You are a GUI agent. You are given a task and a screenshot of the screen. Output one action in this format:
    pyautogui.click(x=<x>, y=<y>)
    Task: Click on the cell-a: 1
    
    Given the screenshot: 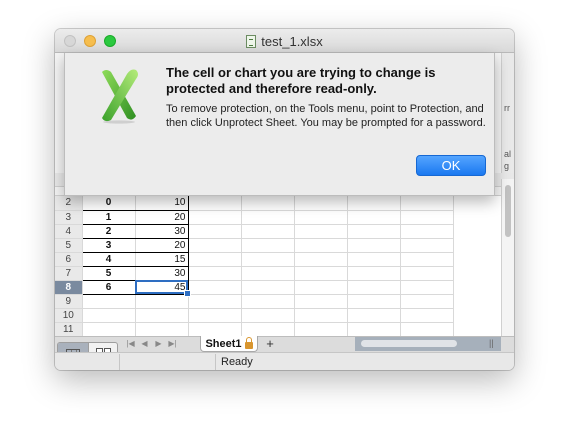 What is the action you would take?
    pyautogui.click(x=108, y=217)
    